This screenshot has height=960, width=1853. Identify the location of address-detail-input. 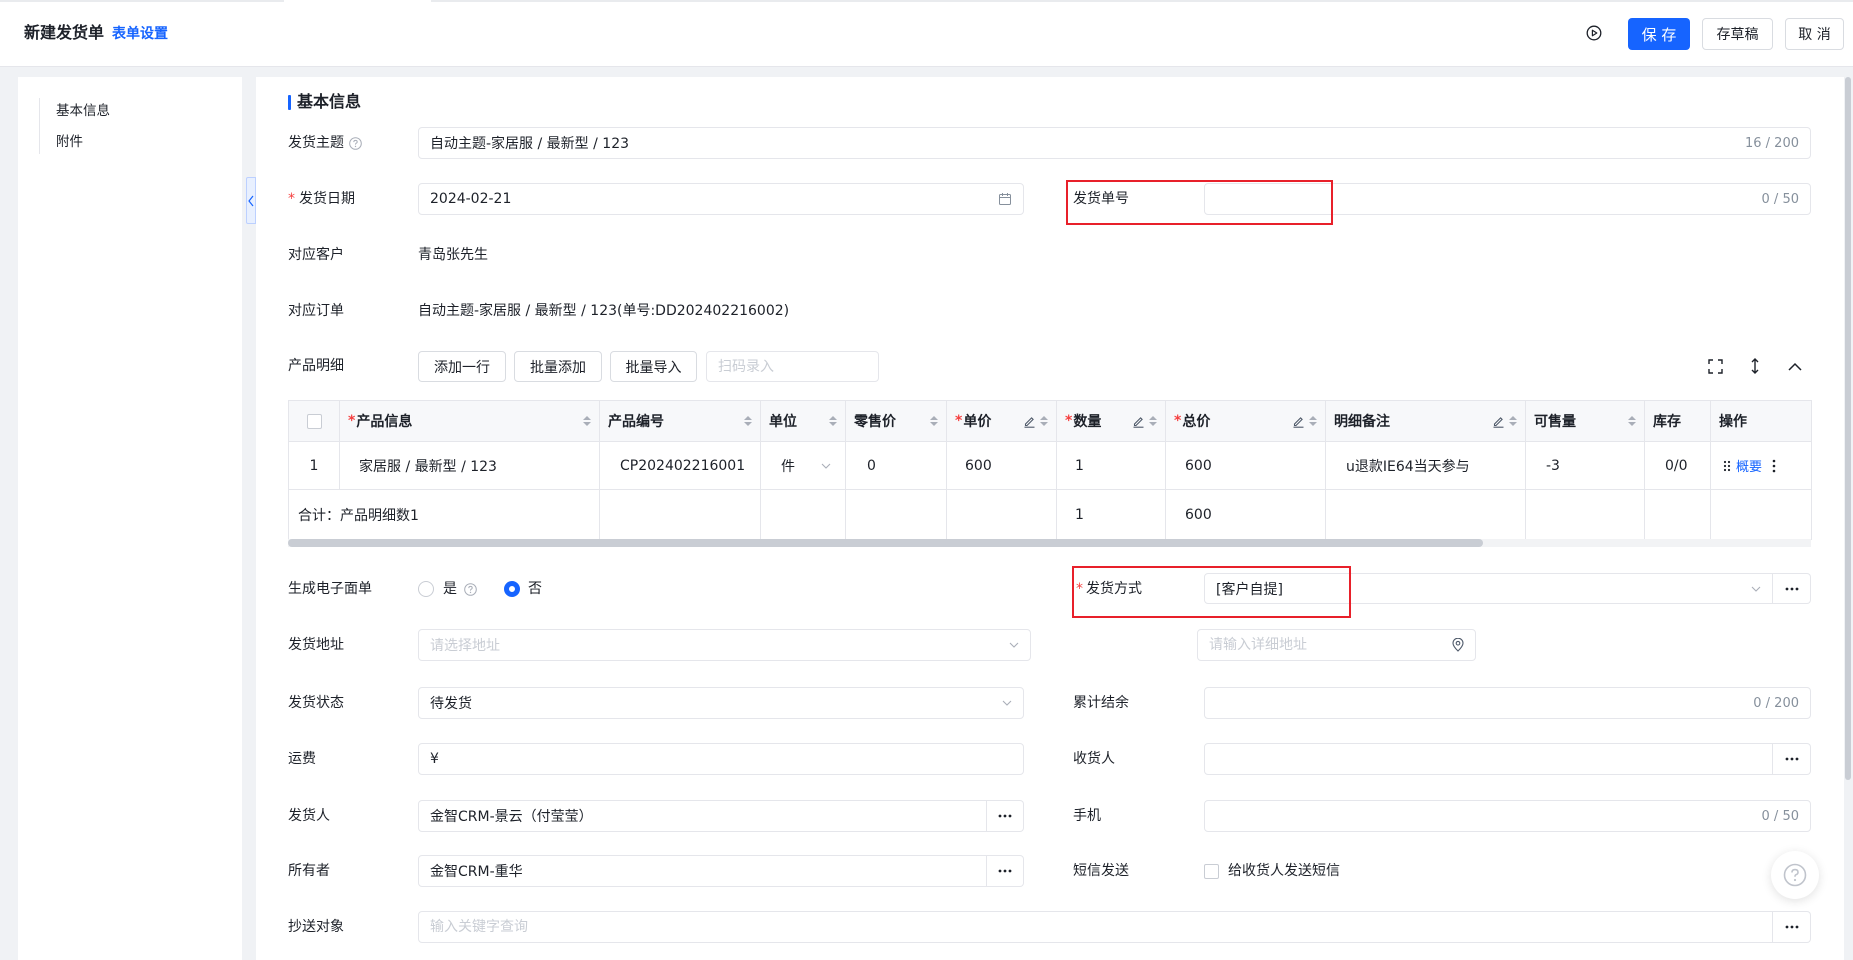
(1330, 645).